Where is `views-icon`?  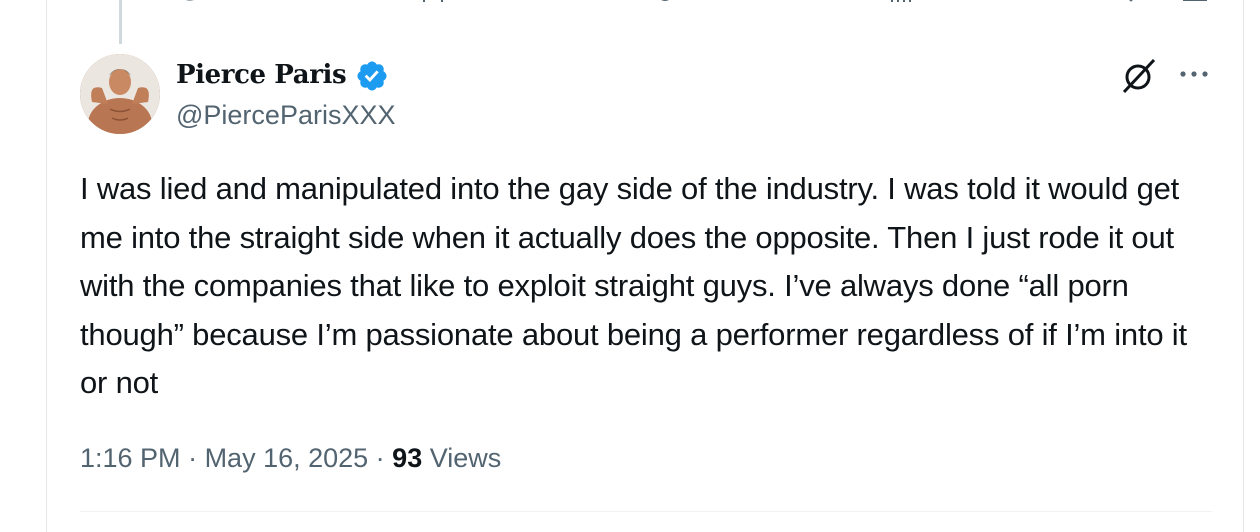 views-icon is located at coordinates (901, 5).